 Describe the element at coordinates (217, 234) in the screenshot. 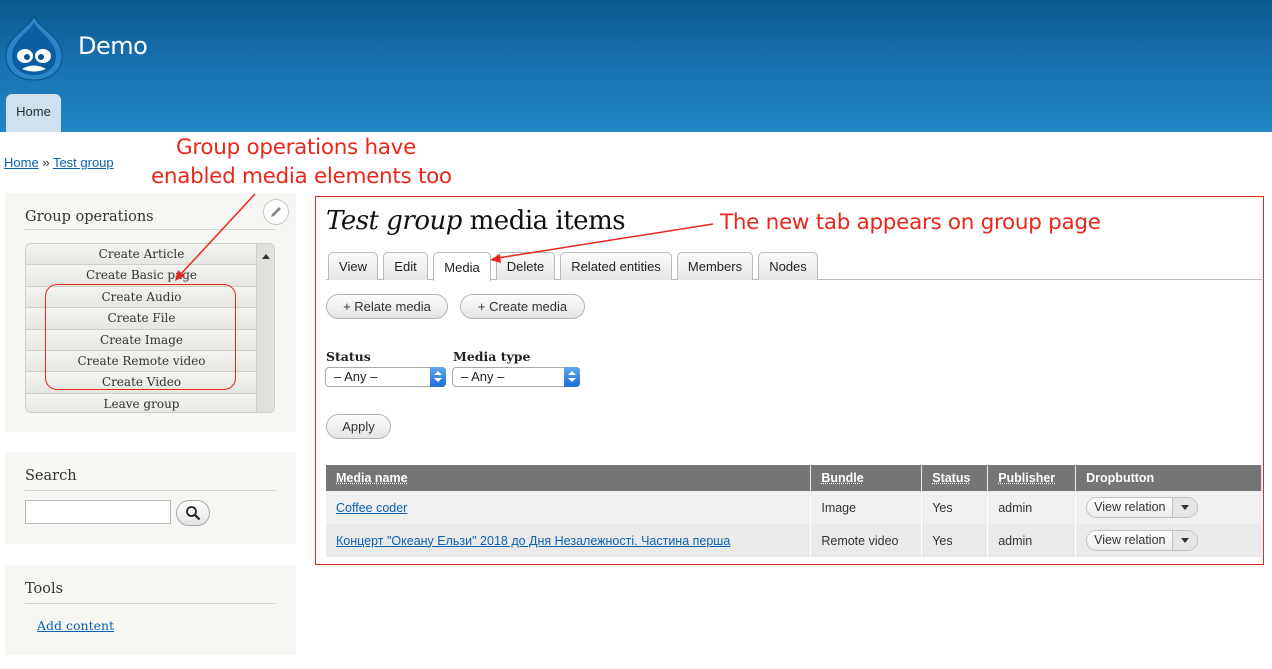

I see `annotation-arrow-left` at that location.